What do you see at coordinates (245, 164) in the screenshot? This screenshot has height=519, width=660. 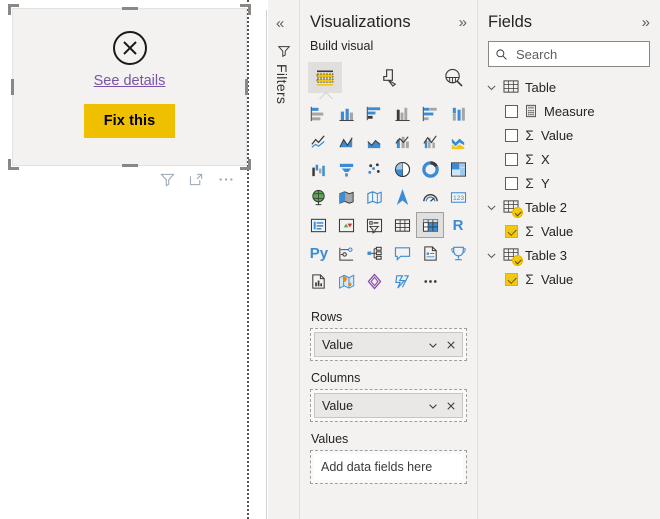 I see `resize-handle-bottom-right` at bounding box center [245, 164].